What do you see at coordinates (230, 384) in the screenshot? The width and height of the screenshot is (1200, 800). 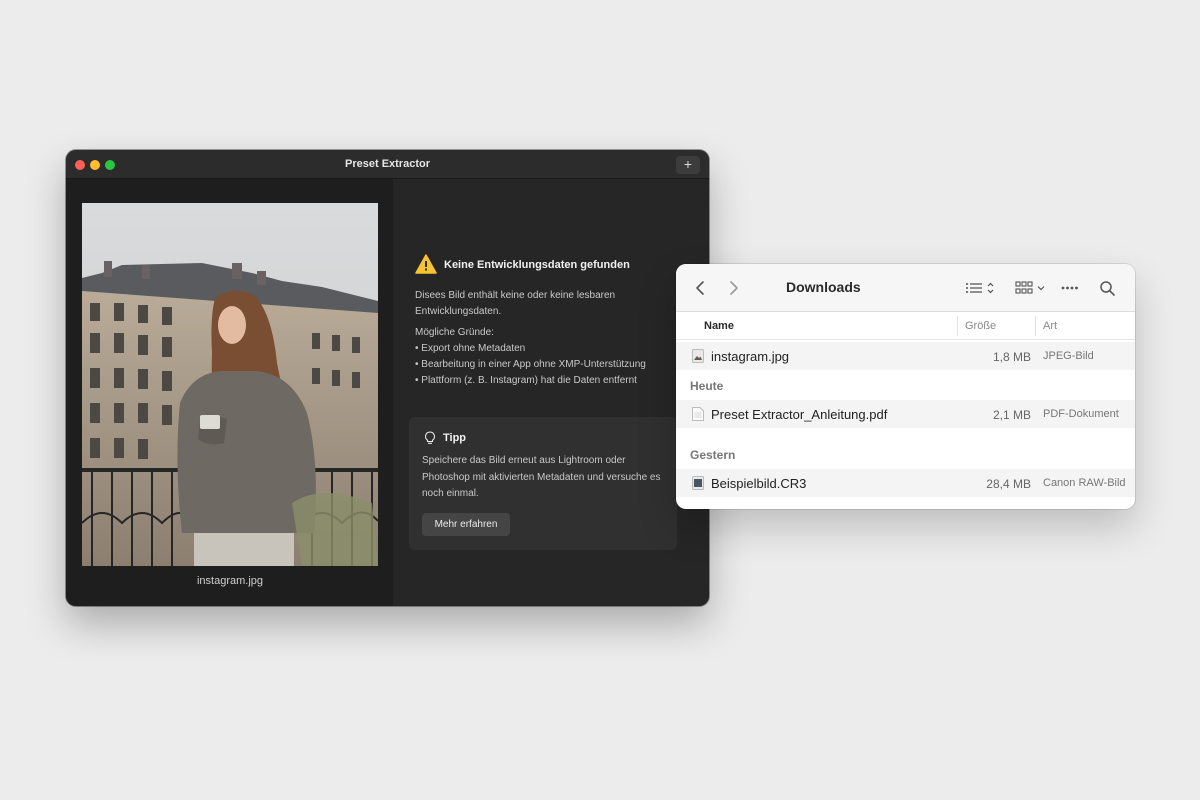 I see `preview-image` at bounding box center [230, 384].